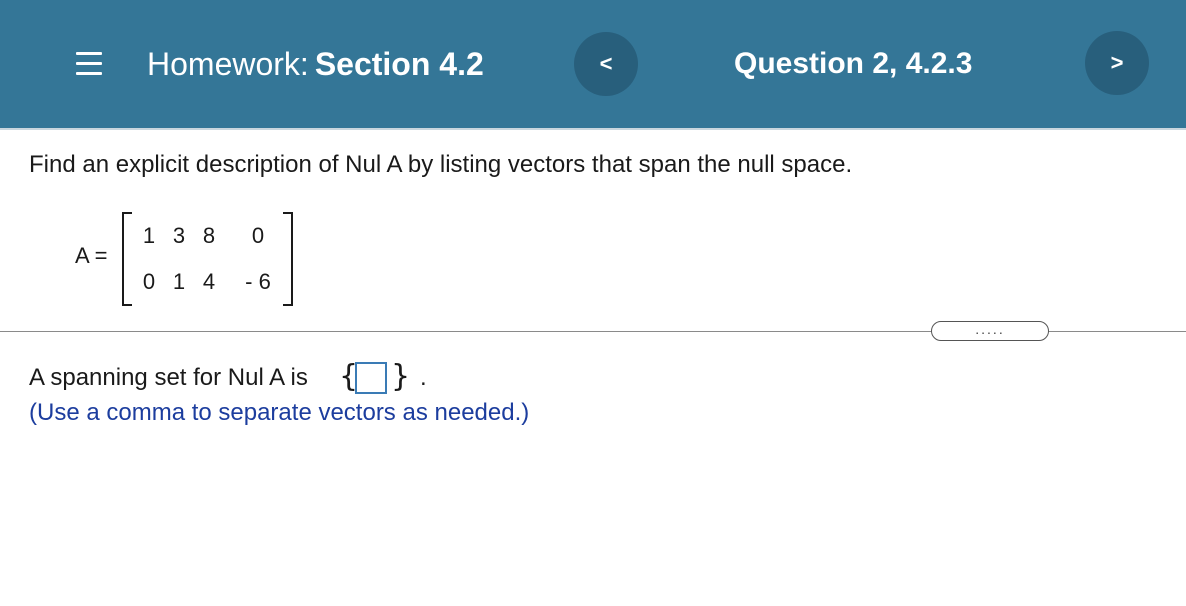 The height and width of the screenshot is (606, 1186). I want to click on answer-period: ., so click(423, 377).